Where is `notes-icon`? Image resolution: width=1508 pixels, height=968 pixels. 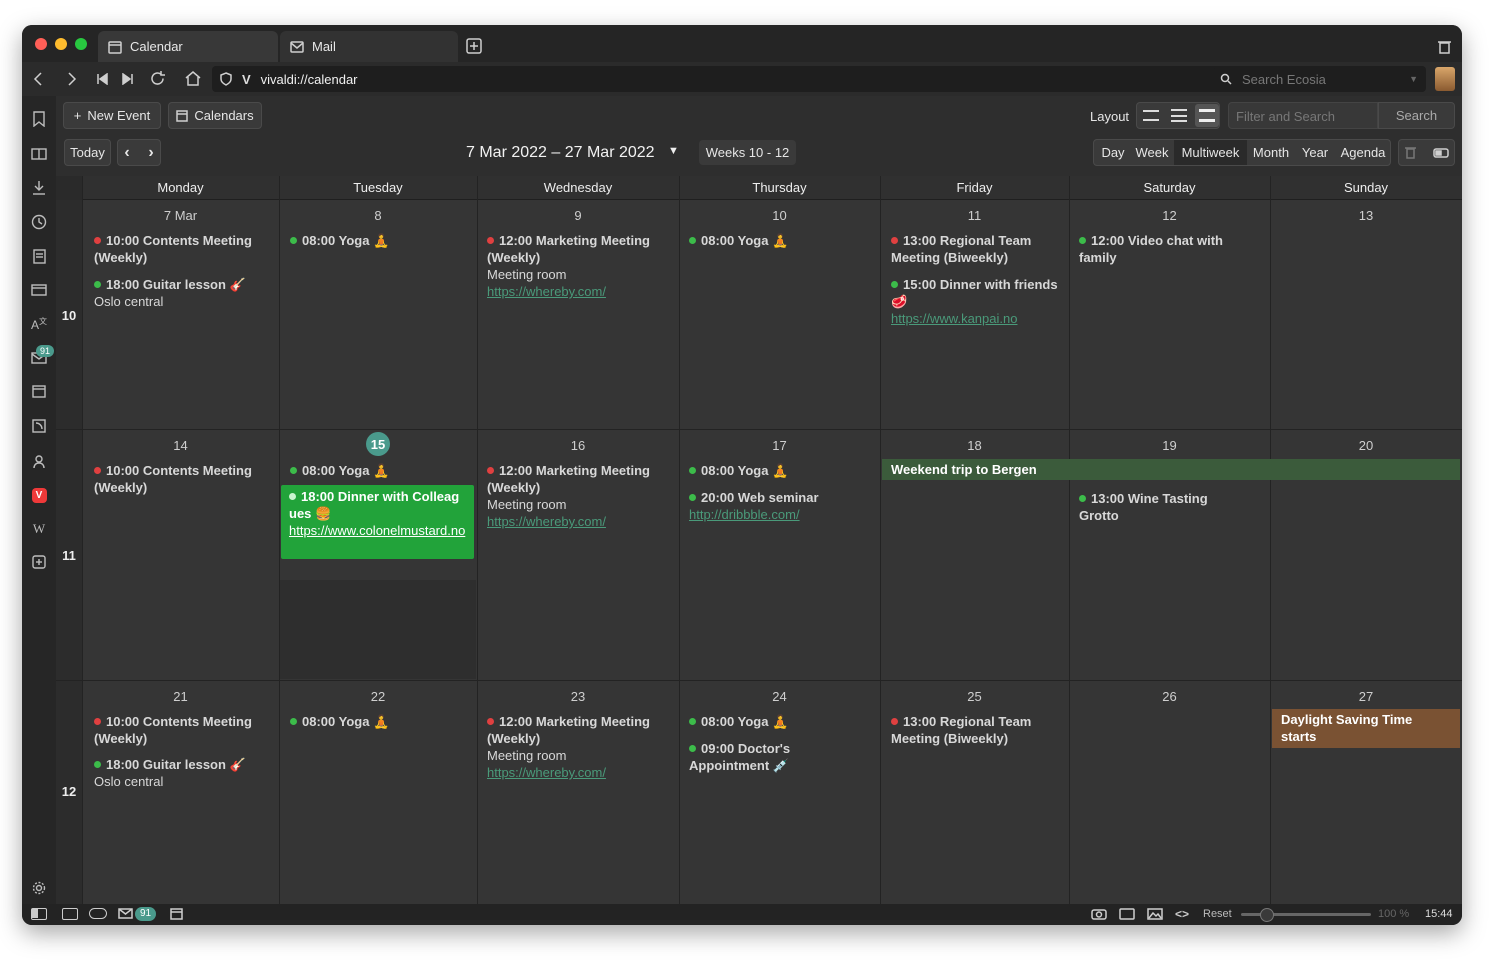 notes-icon is located at coordinates (39, 256).